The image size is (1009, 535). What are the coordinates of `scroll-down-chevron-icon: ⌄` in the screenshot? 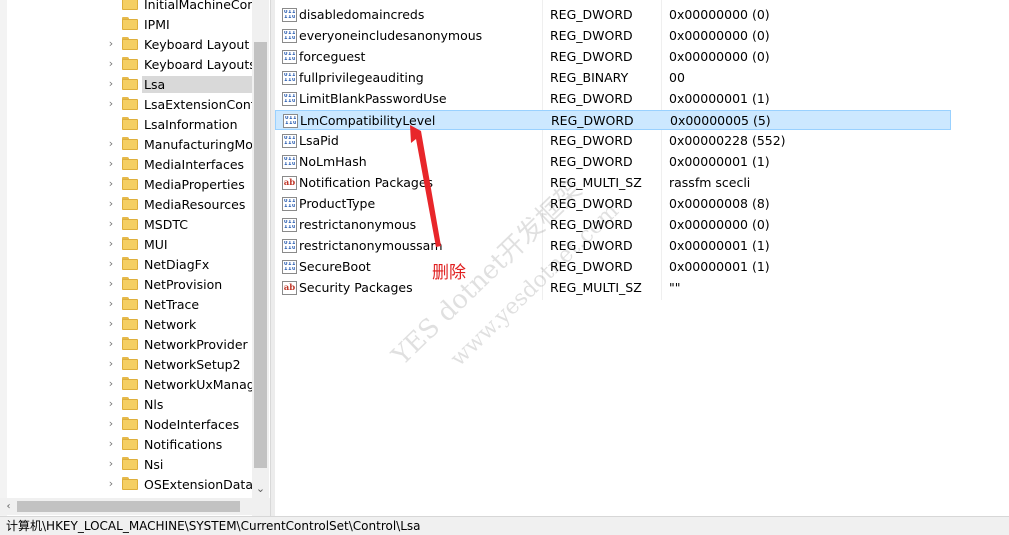 It's located at (260, 488).